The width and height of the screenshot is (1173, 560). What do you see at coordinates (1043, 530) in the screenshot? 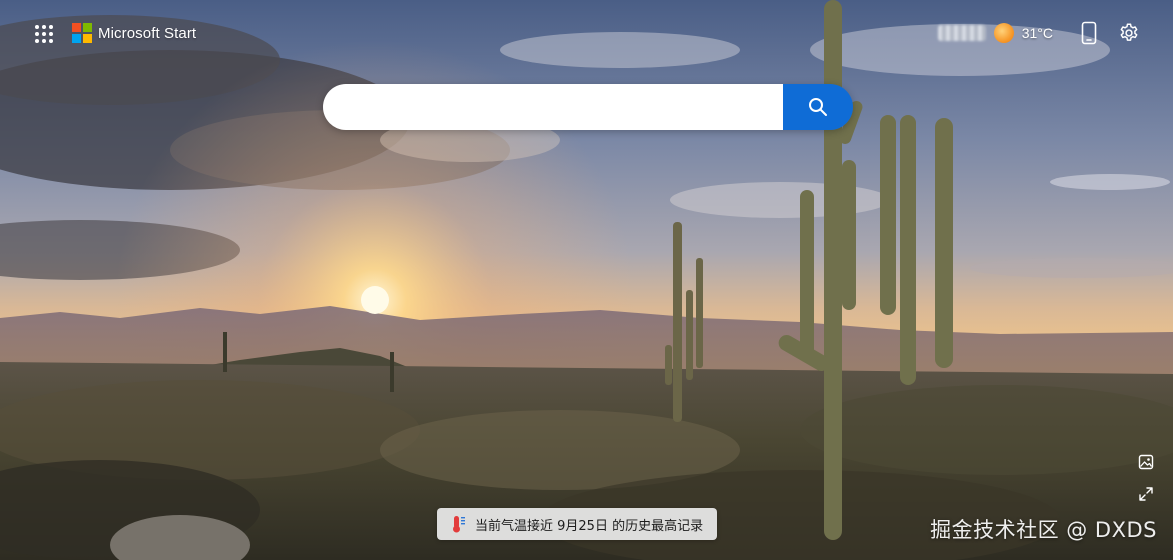
I see `watermark: 掘金技术社区 @ DXDS` at bounding box center [1043, 530].